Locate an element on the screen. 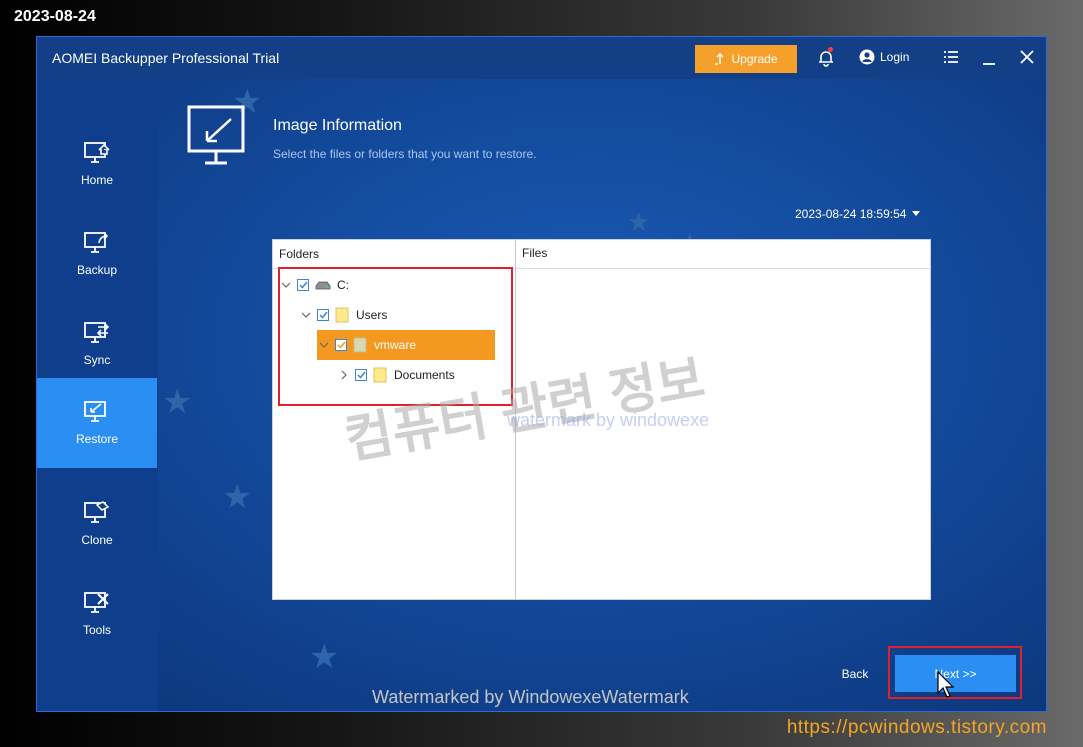 This screenshot has height=747, width=1083. mouse-pointer-icon is located at coordinates (946, 684).